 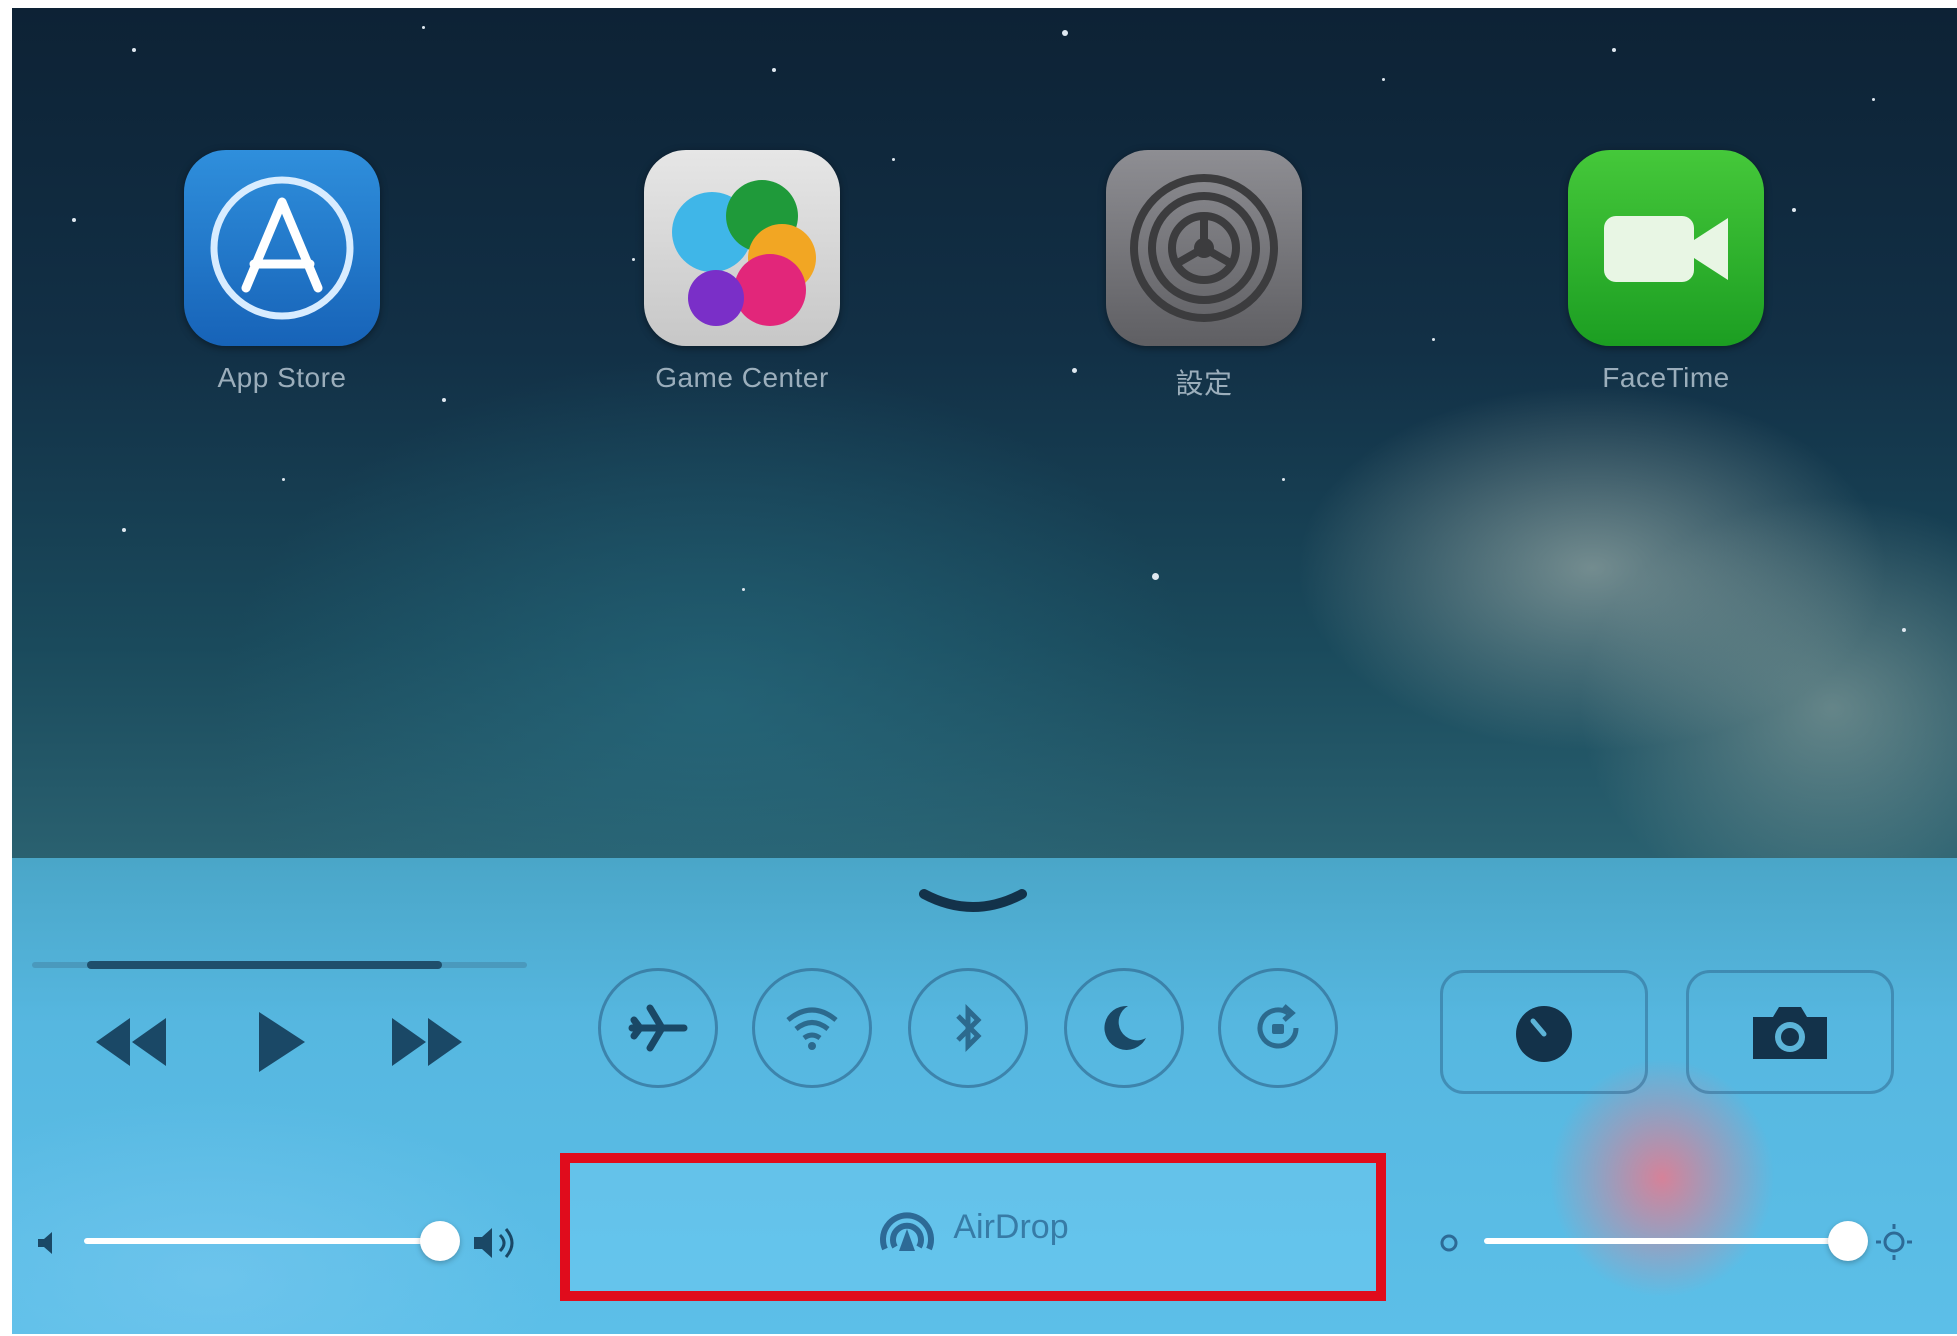 I want to click on wifi-toggle, so click(x=812, y=1028).